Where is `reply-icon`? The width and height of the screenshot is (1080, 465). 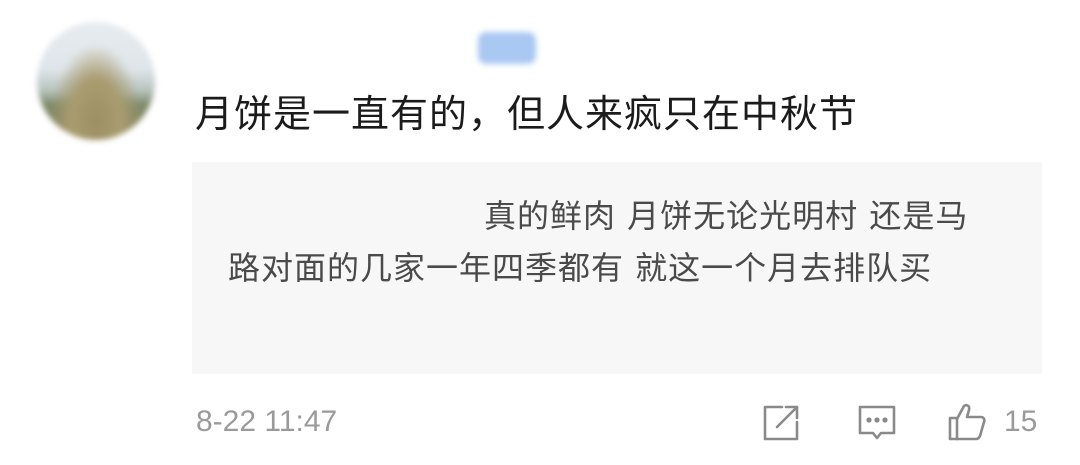
reply-icon is located at coordinates (877, 423).